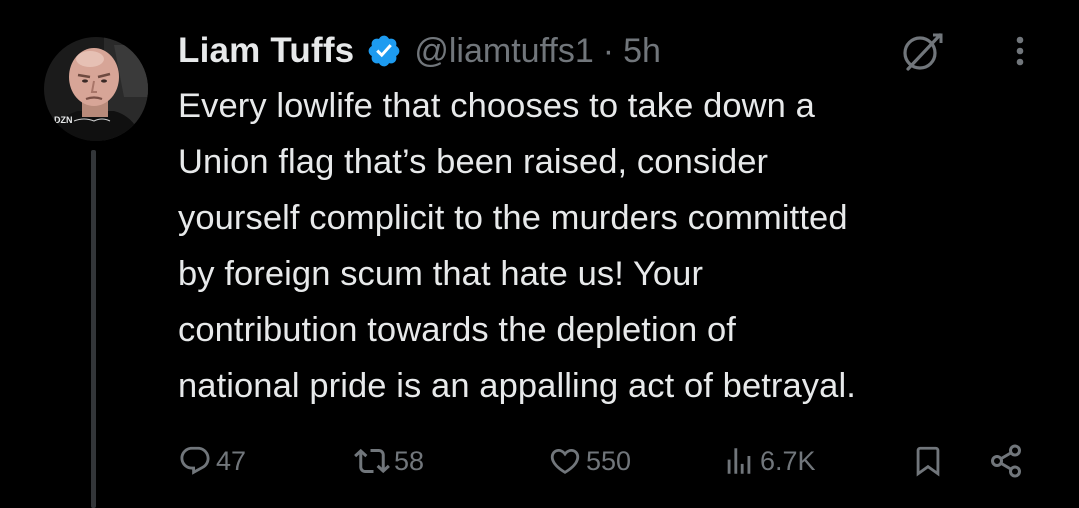  I want to click on share-icon, so click(1006, 461).